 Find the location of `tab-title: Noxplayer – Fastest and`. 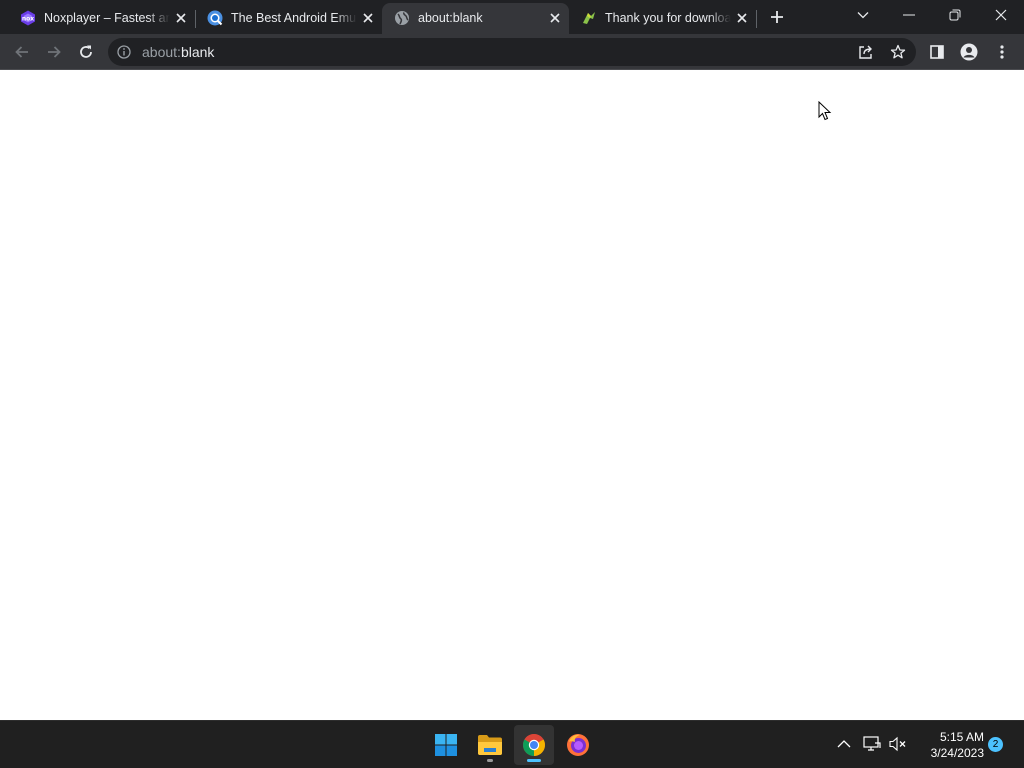

tab-title: Noxplayer – Fastest and is located at coordinates (107, 18).